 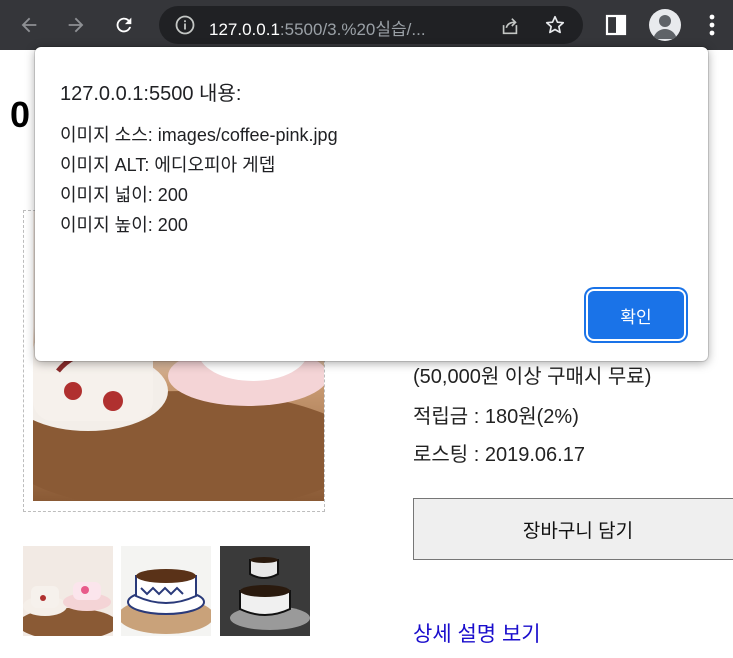 I want to click on share-icon, so click(x=510, y=26).